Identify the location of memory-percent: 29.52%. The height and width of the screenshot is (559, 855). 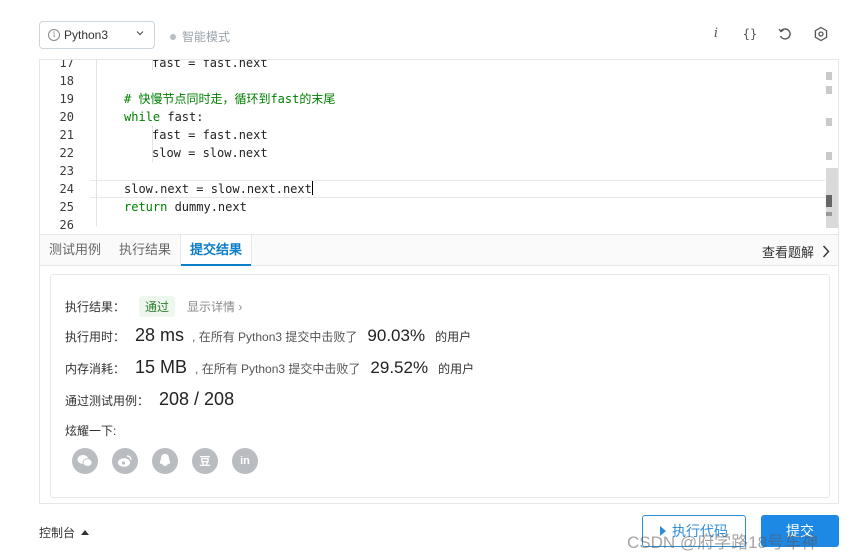
(399, 367).